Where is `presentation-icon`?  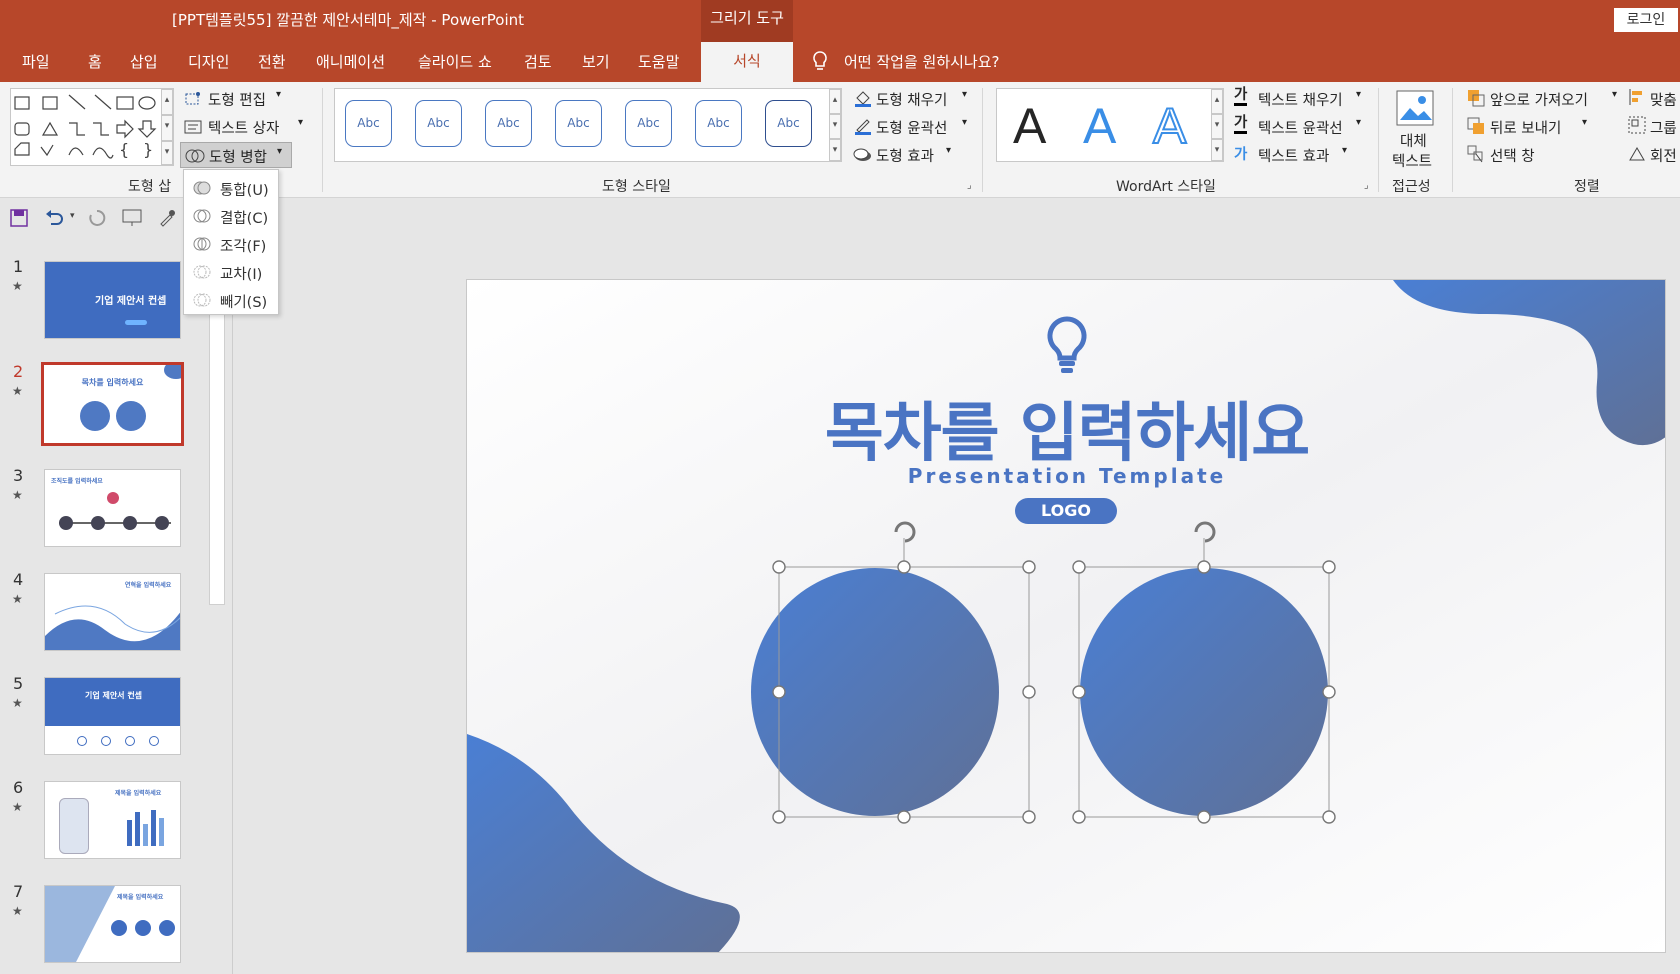 presentation-icon is located at coordinates (133, 220).